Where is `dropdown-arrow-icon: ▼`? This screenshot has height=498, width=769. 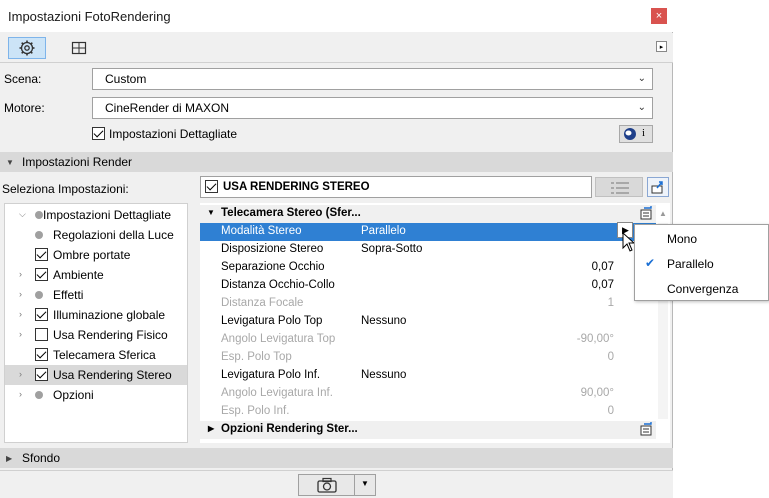
dropdown-arrow-icon: ▼ is located at coordinates (365, 483).